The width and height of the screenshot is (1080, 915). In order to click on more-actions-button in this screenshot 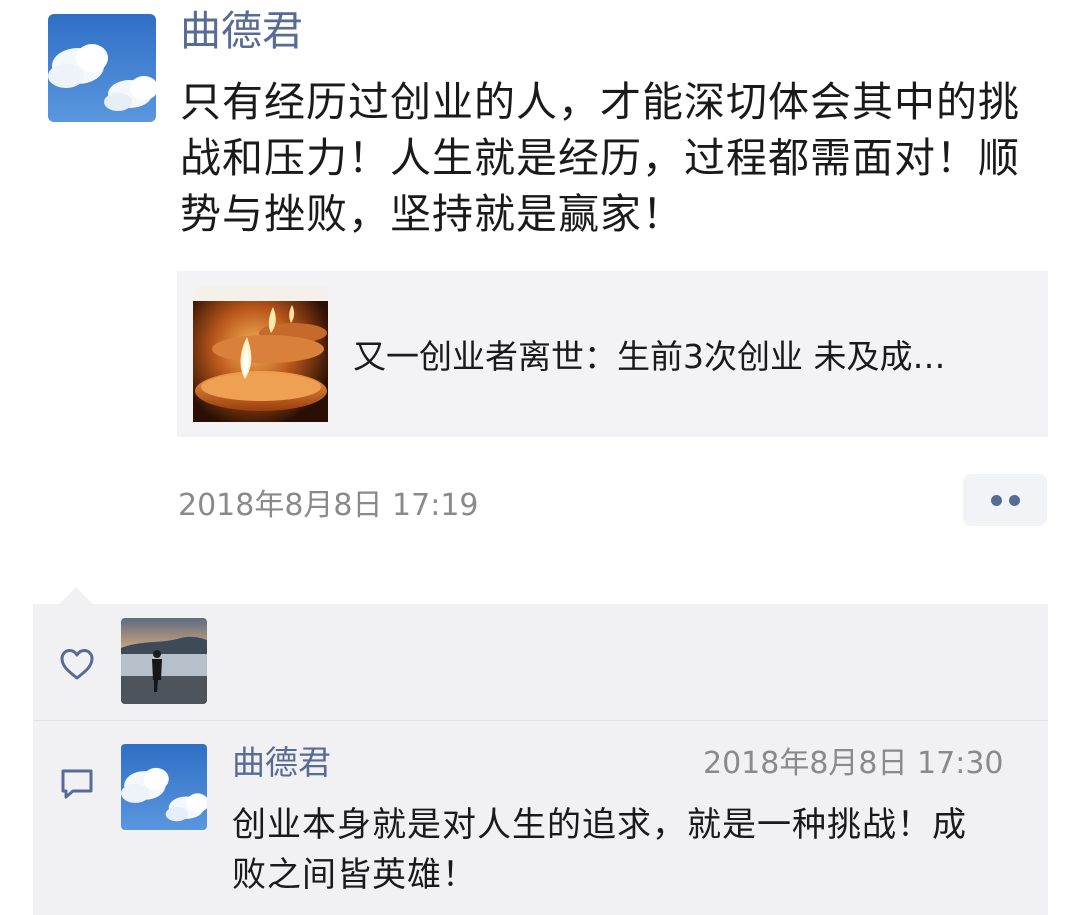, I will do `click(1005, 500)`.